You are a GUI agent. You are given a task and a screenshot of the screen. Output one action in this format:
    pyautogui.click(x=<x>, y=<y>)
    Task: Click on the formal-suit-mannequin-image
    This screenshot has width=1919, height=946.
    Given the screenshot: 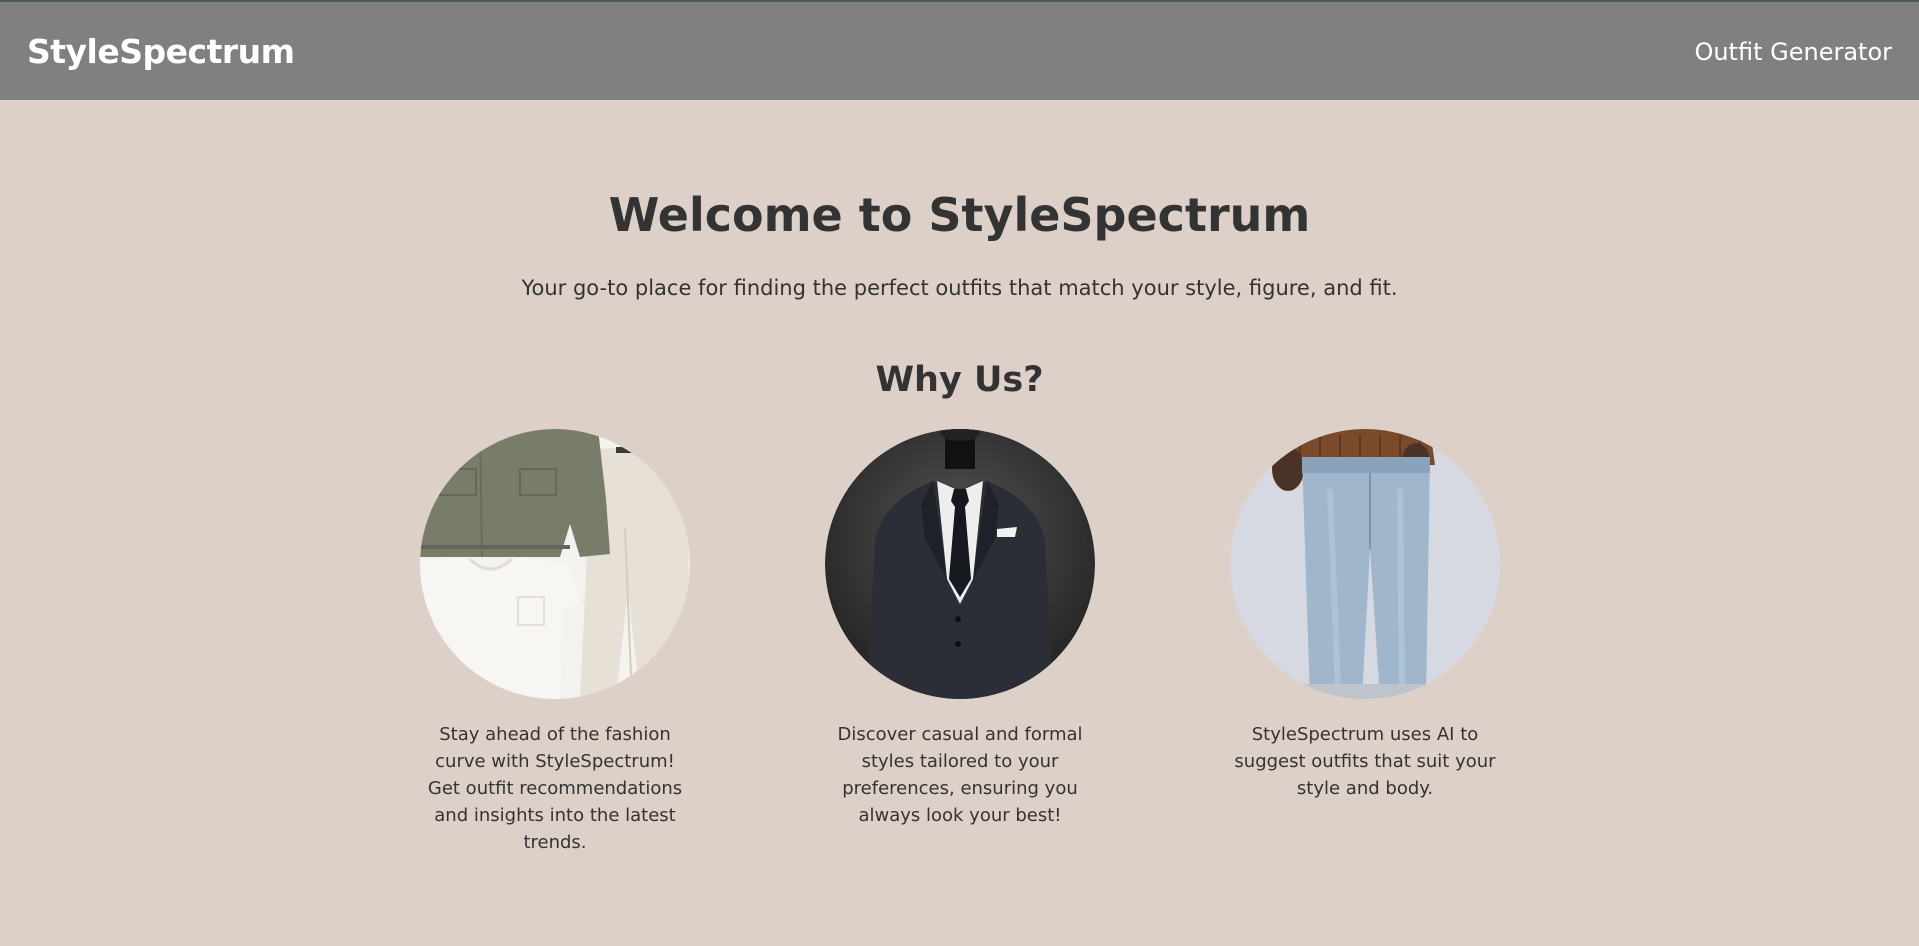 What is the action you would take?
    pyautogui.click(x=960, y=564)
    